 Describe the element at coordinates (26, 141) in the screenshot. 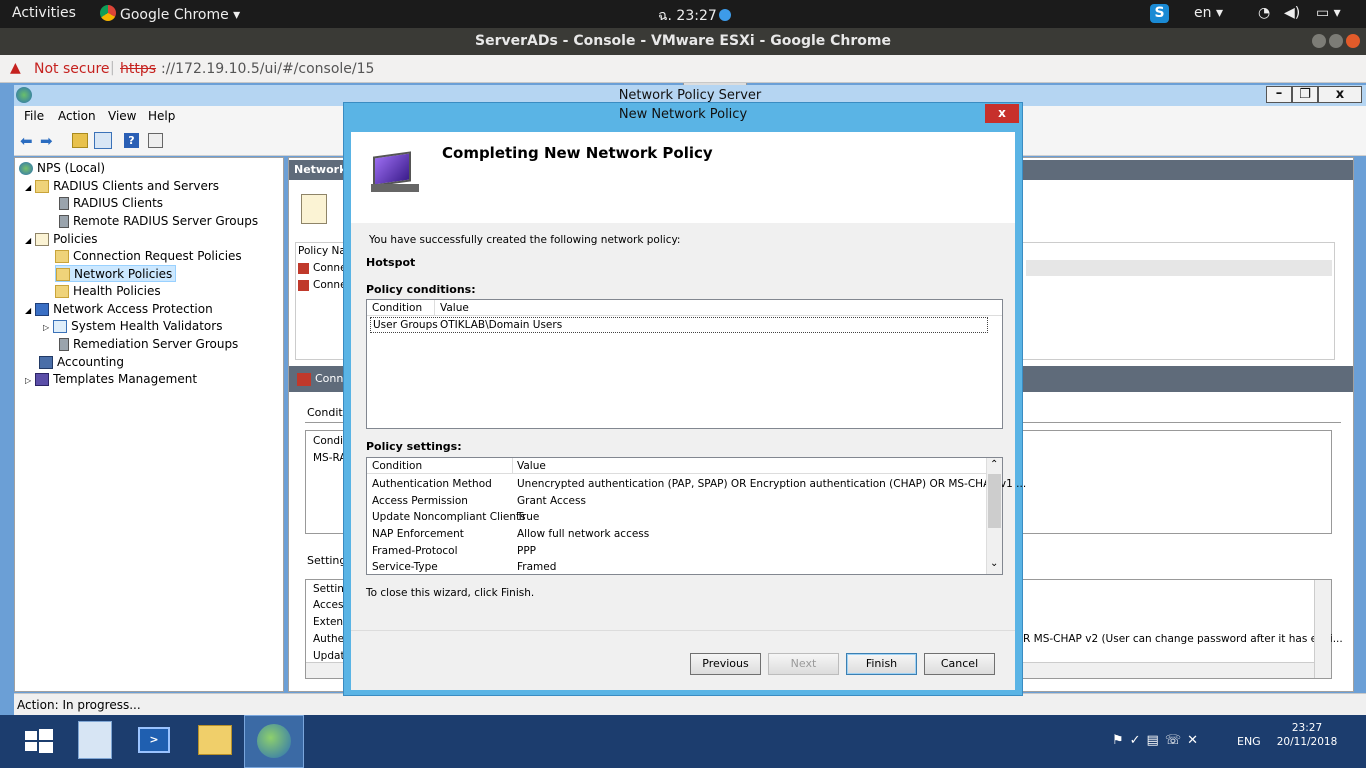

I see `back-arrow-icon: ⬅` at that location.